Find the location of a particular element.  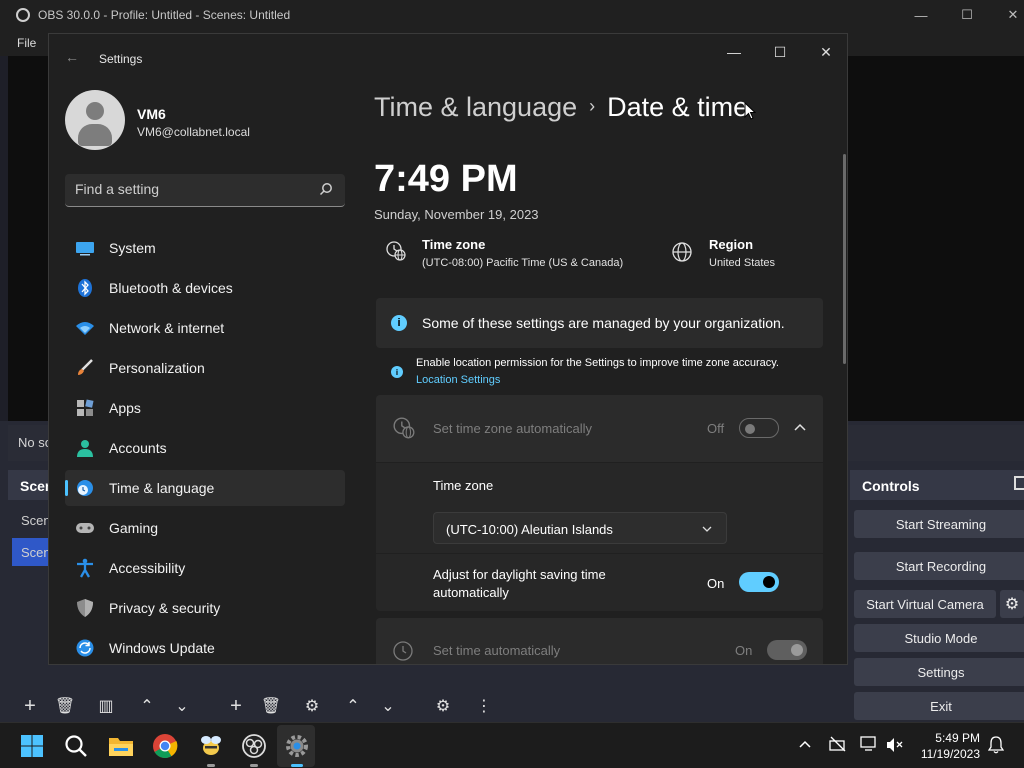

obs-taskbar-icon is located at coordinates (254, 746).